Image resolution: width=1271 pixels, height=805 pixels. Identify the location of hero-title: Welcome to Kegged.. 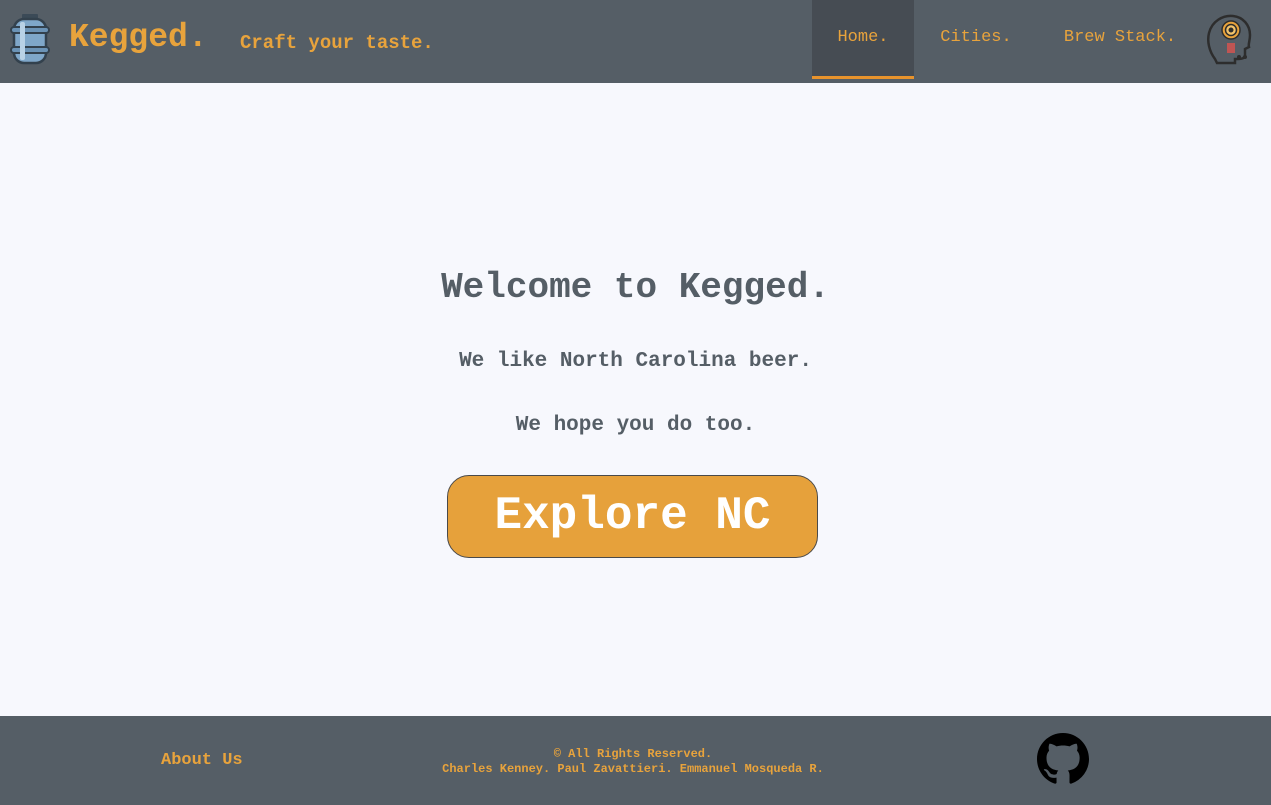
(635, 287).